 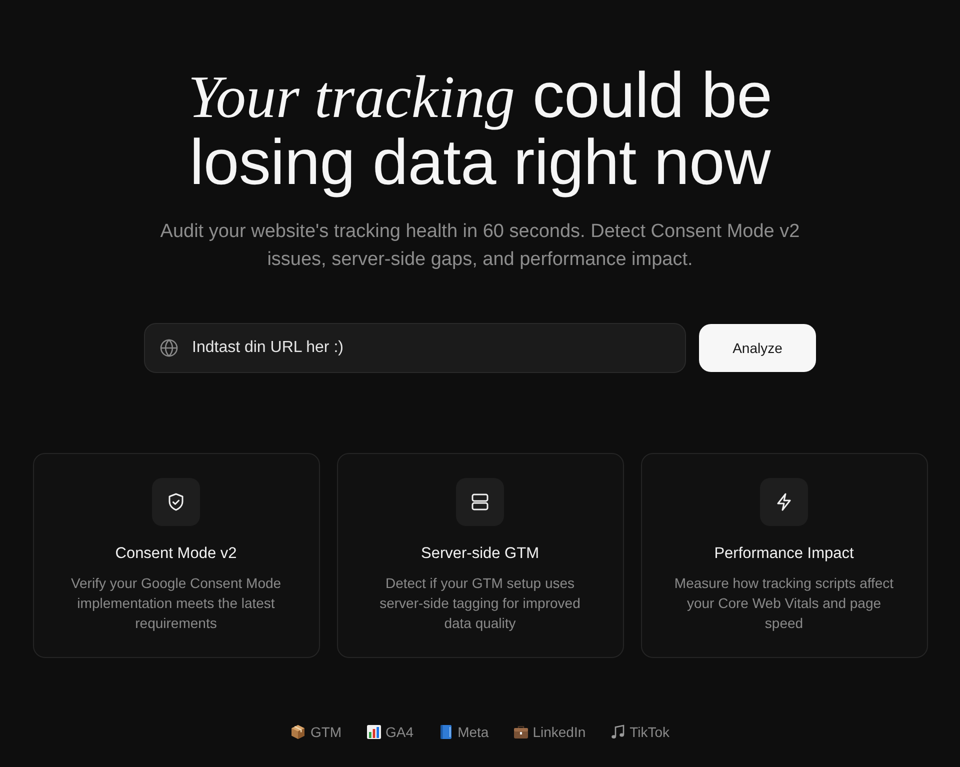 I want to click on shield-check-icon, so click(x=176, y=502).